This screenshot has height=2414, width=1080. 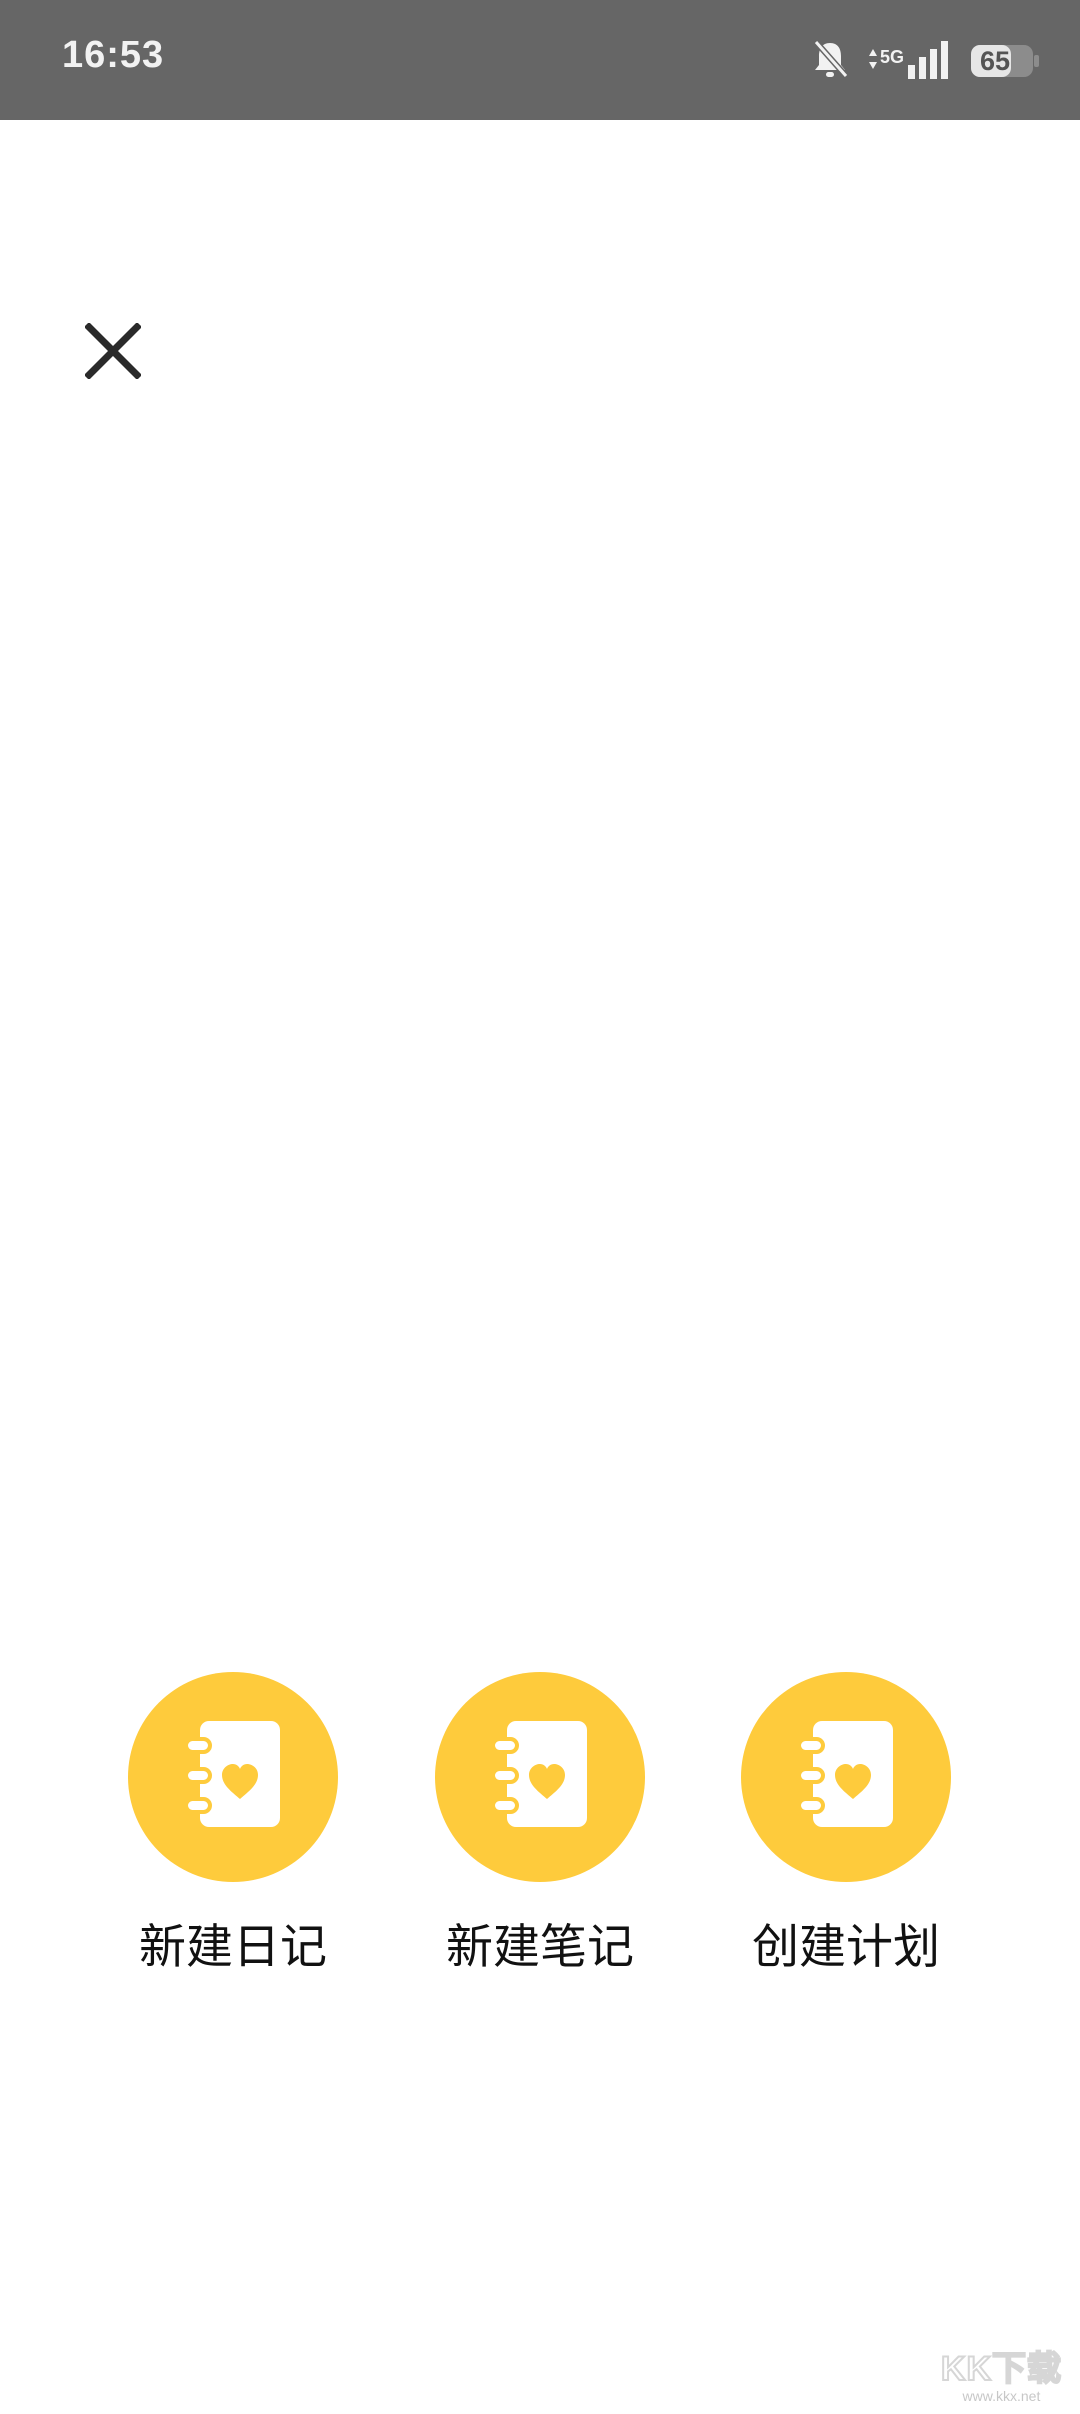 I want to click on create-plan-circle, so click(x=846, y=1777).